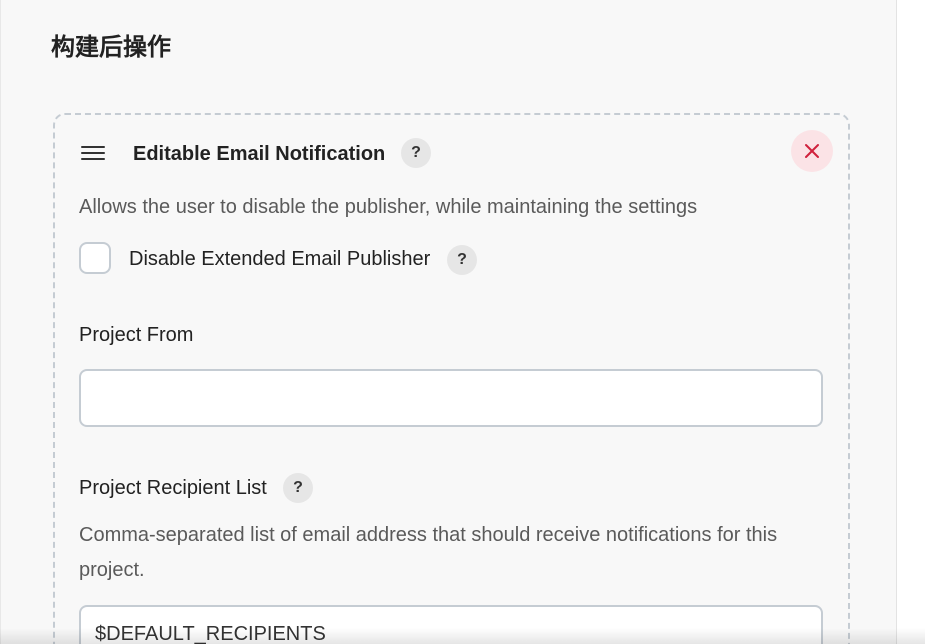 The image size is (925, 644). I want to click on close-icon, so click(812, 151).